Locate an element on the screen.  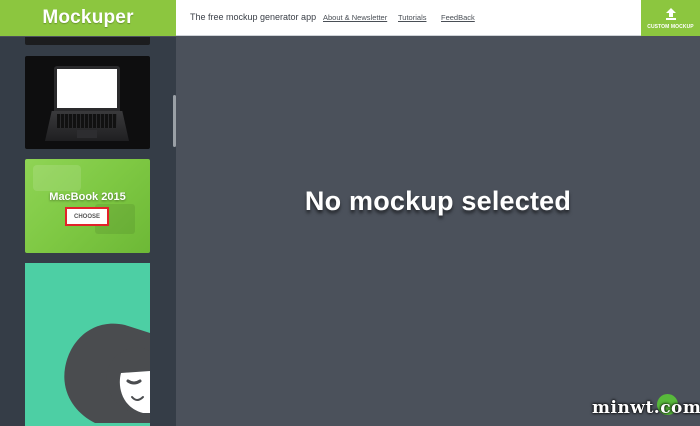
tagline: The free mockup generator app is located at coordinates (253, 17).